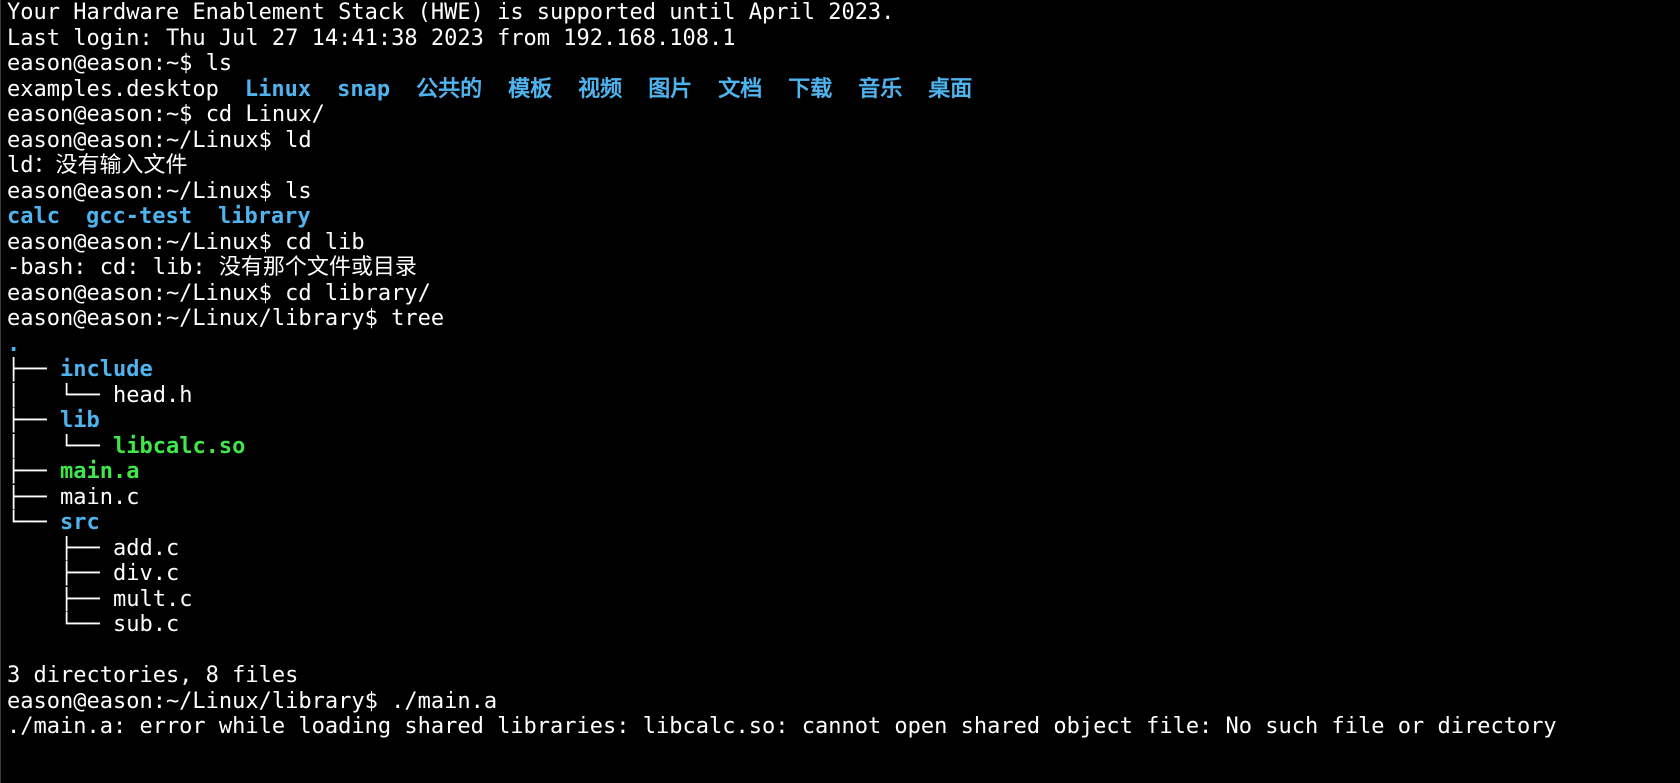  What do you see at coordinates (14, 344) in the screenshot?
I see `tree-entry-dir: .` at bounding box center [14, 344].